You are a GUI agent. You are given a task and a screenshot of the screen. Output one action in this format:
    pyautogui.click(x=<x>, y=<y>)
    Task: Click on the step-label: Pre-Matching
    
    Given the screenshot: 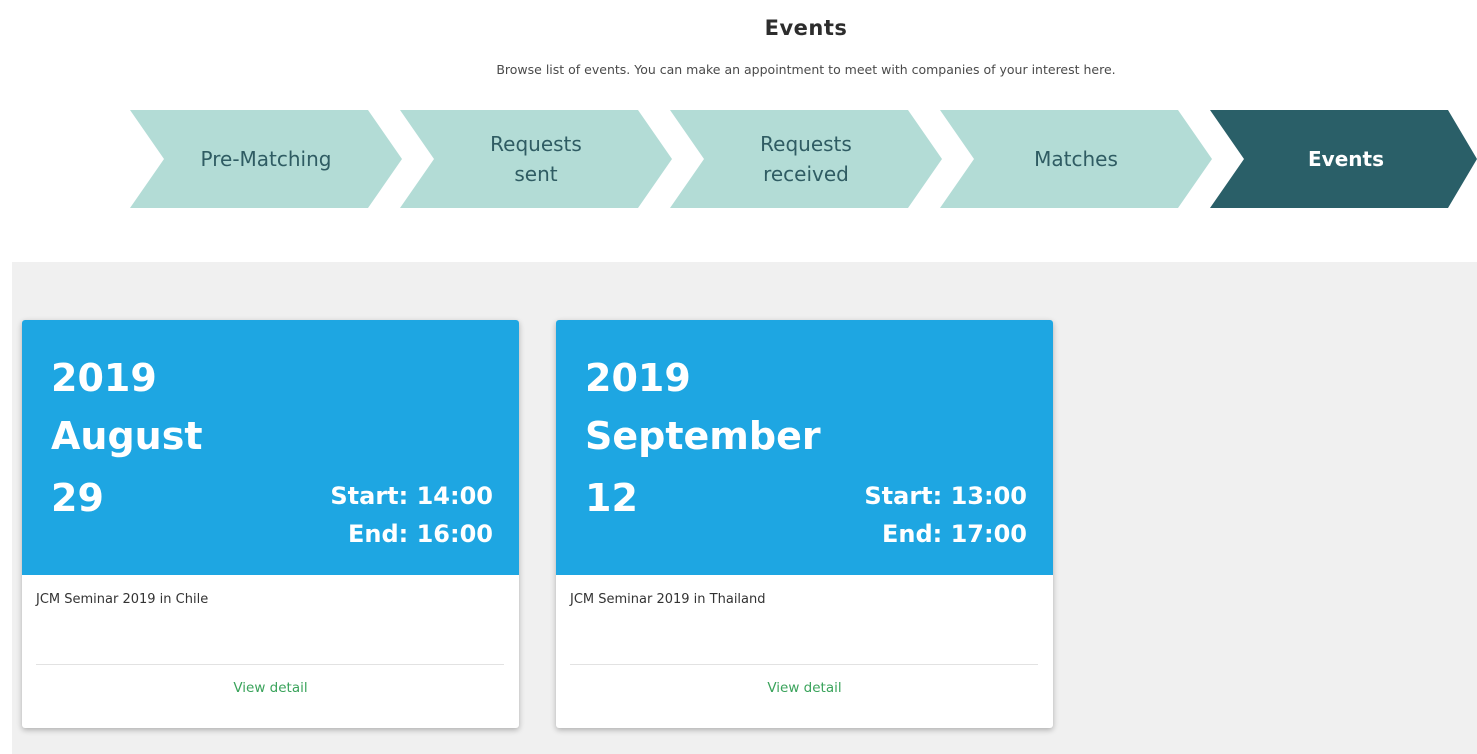 What is the action you would take?
    pyautogui.click(x=266, y=159)
    